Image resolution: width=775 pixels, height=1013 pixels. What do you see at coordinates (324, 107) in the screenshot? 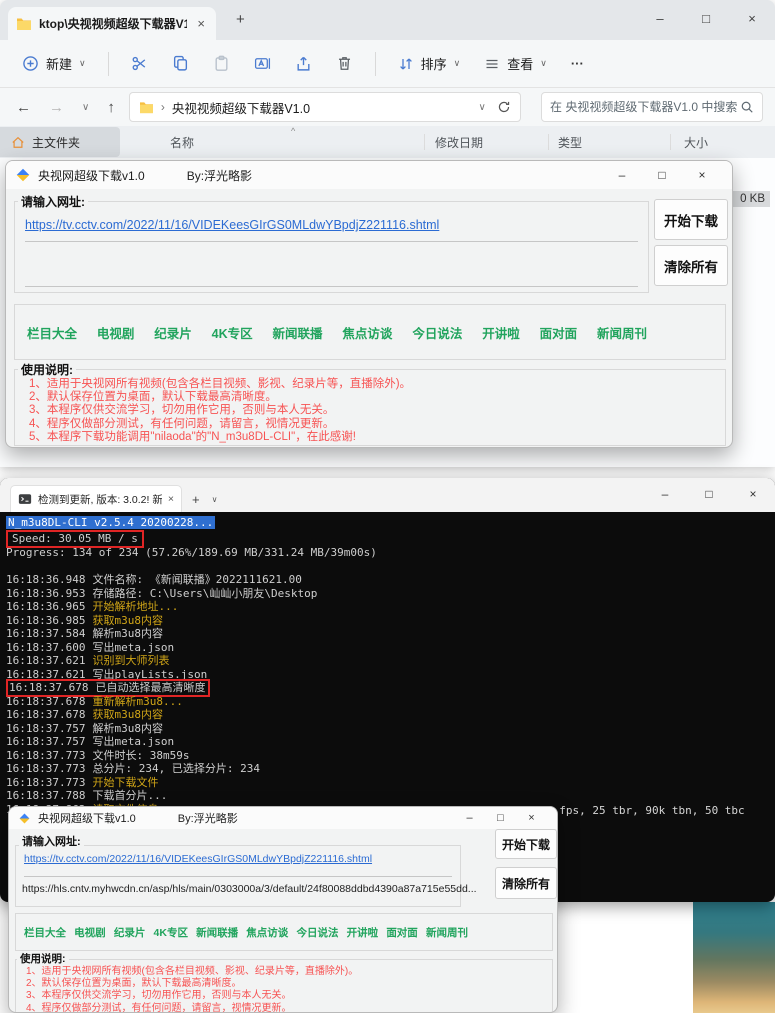
I see `address-bar: › 央视视频超级下载器V1.0 ∨` at bounding box center [324, 107].